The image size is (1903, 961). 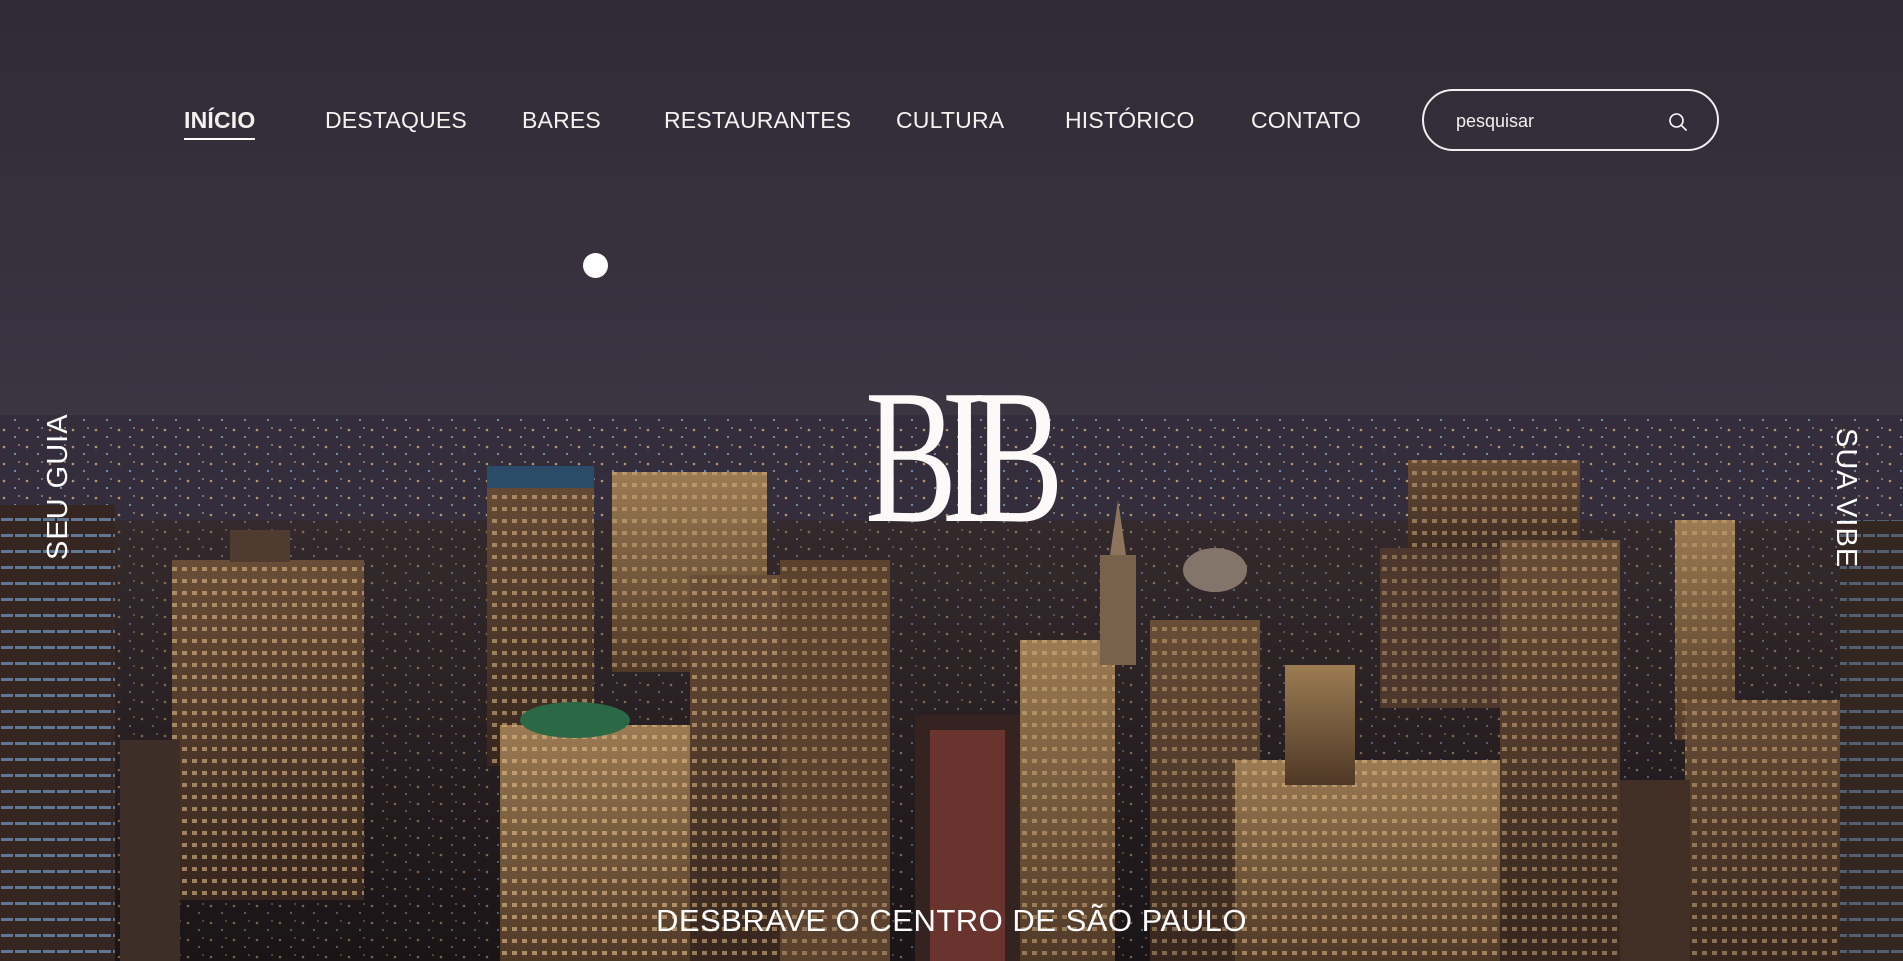 I want to click on nav-item-restaurantes: RESTAURANTES, so click(x=757, y=120).